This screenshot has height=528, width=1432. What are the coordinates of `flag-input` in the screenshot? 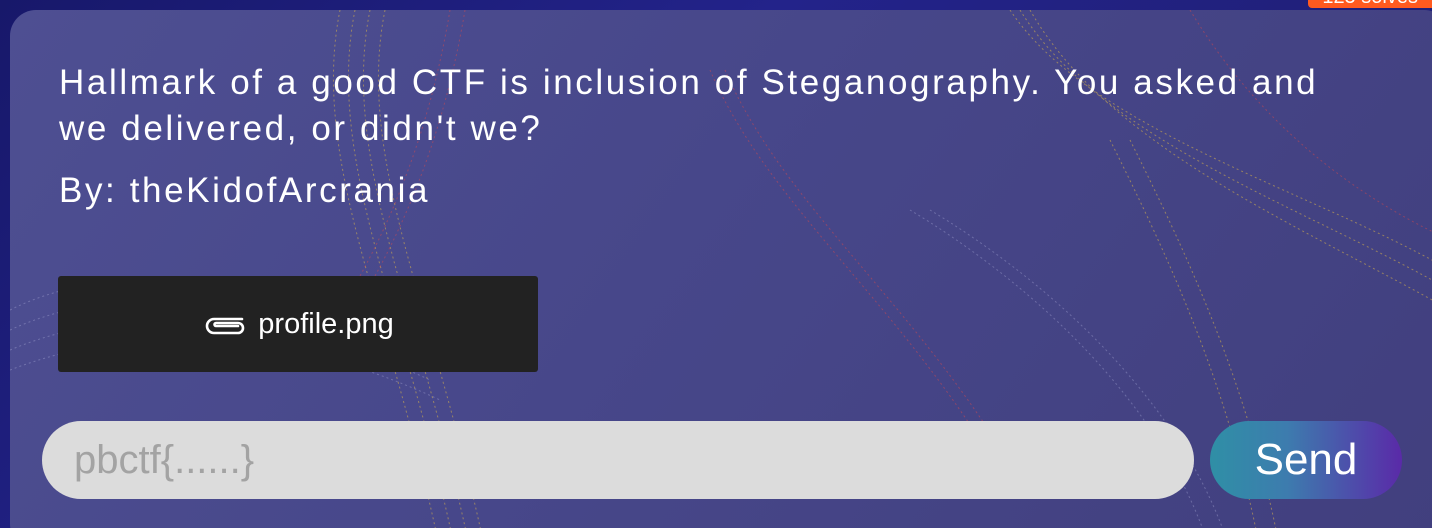 It's located at (618, 460).